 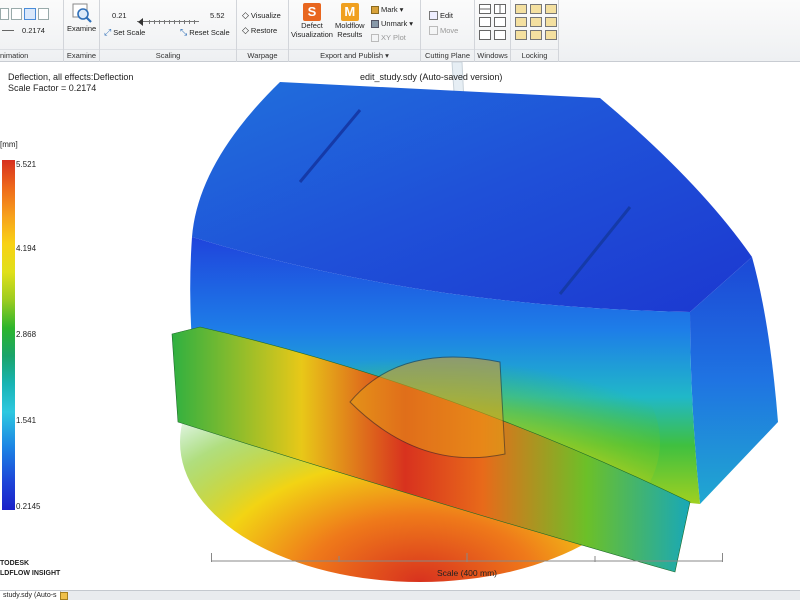 What do you see at coordinates (26, 164) in the screenshot?
I see `legend-tick-label: 5.521` at bounding box center [26, 164].